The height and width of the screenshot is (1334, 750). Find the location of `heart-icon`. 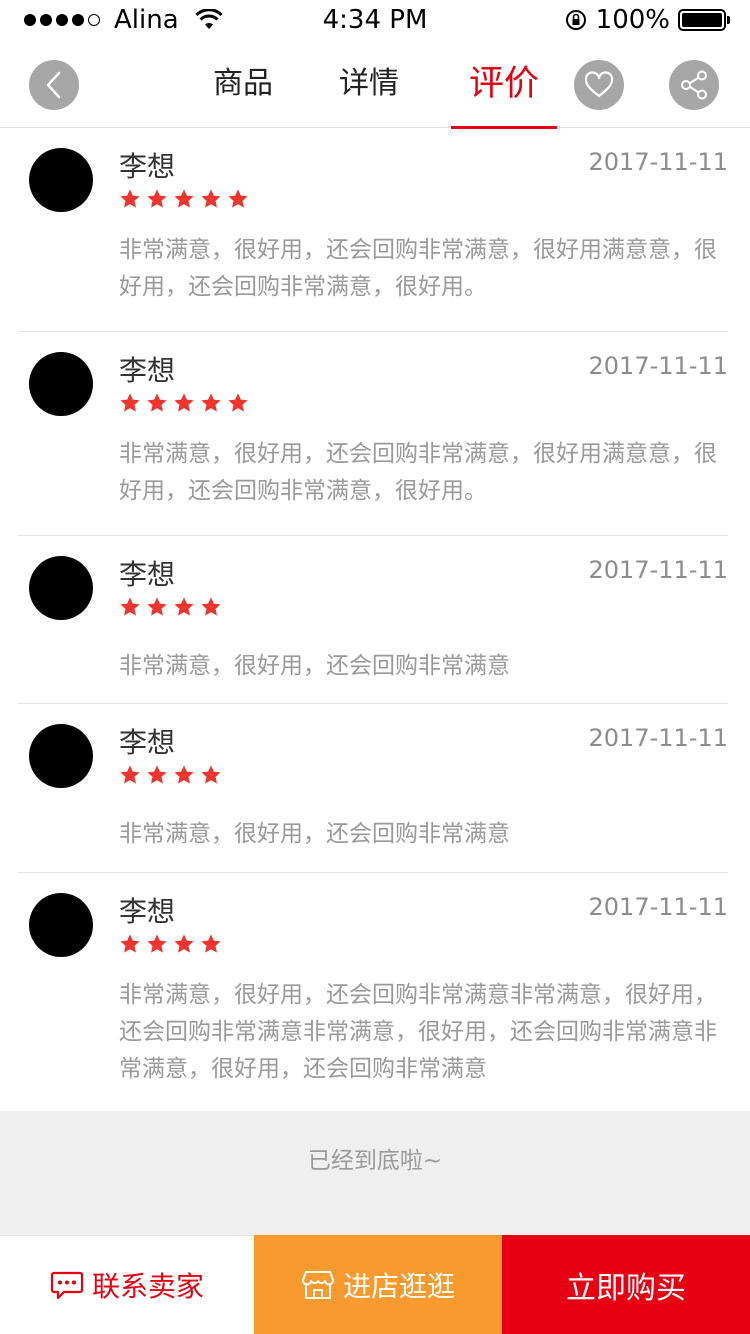

heart-icon is located at coordinates (599, 84).